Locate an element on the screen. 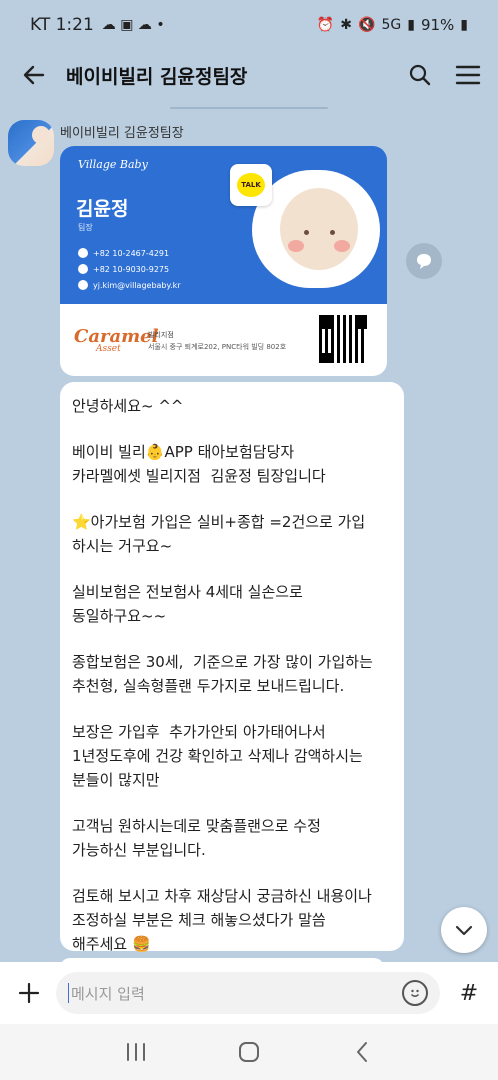 The height and width of the screenshot is (1080, 498). mobile-icon is located at coordinates (83, 269).